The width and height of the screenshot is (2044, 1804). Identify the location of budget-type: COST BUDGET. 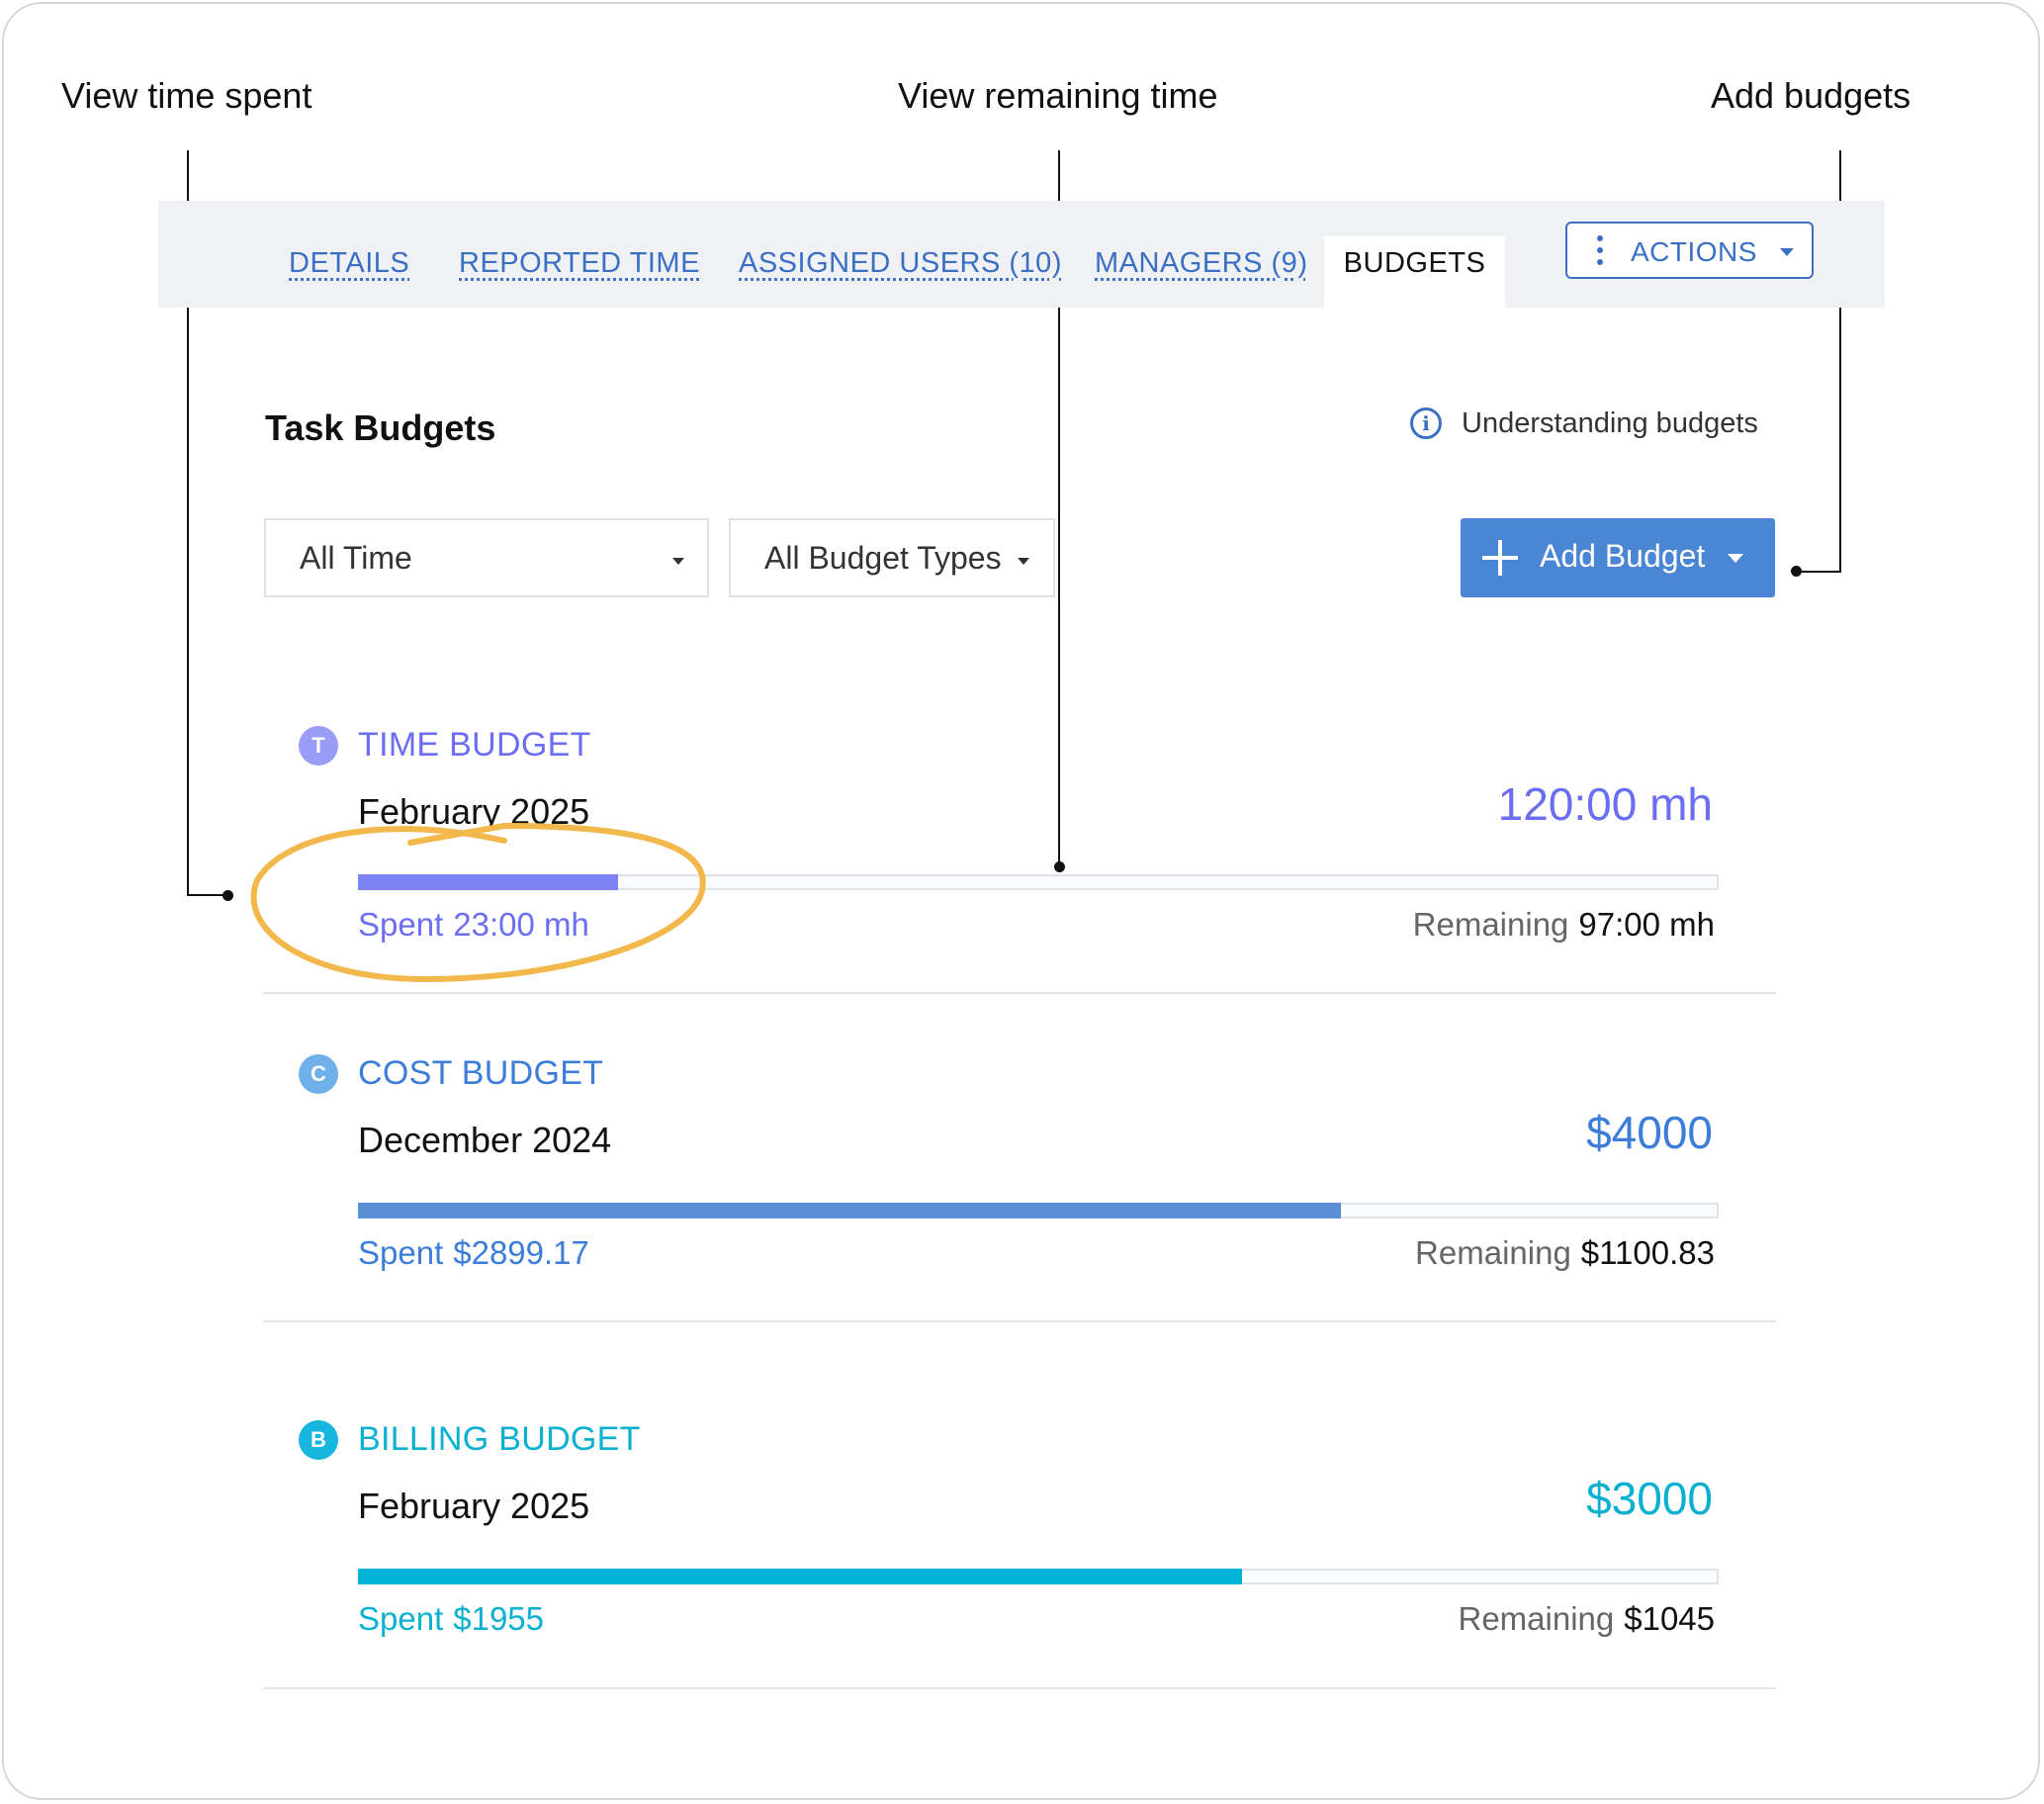
(481, 1073).